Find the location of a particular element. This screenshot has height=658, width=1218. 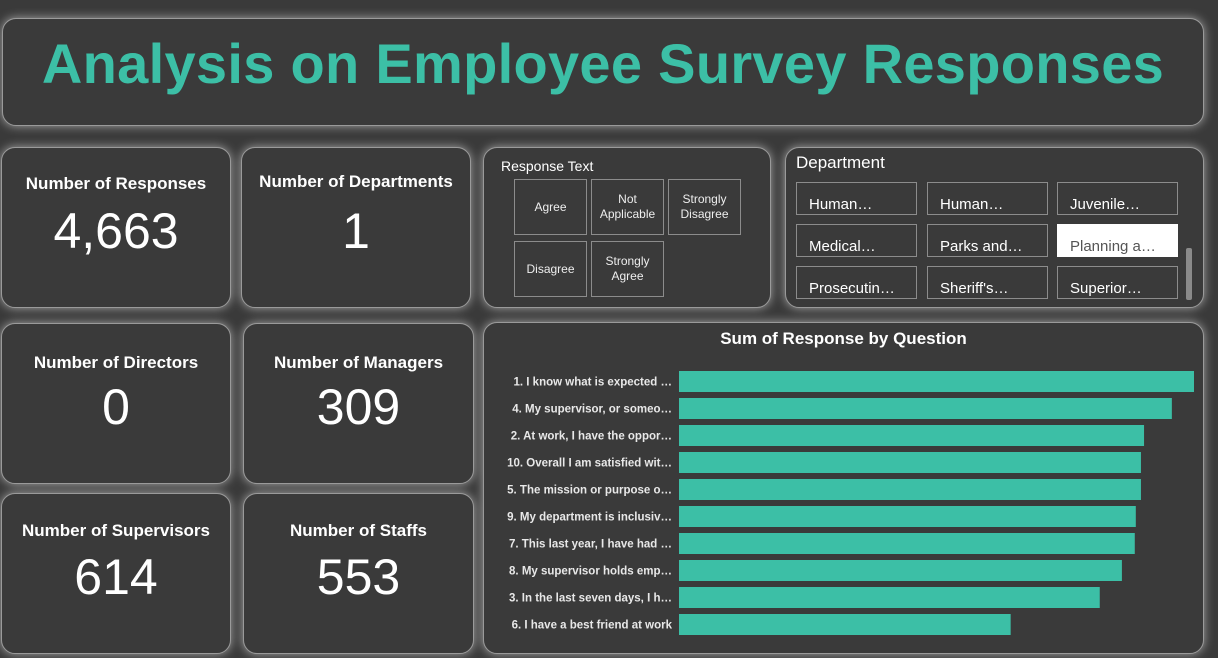

kpi-responses-card: Number of Responses 4,663 is located at coordinates (116, 227).